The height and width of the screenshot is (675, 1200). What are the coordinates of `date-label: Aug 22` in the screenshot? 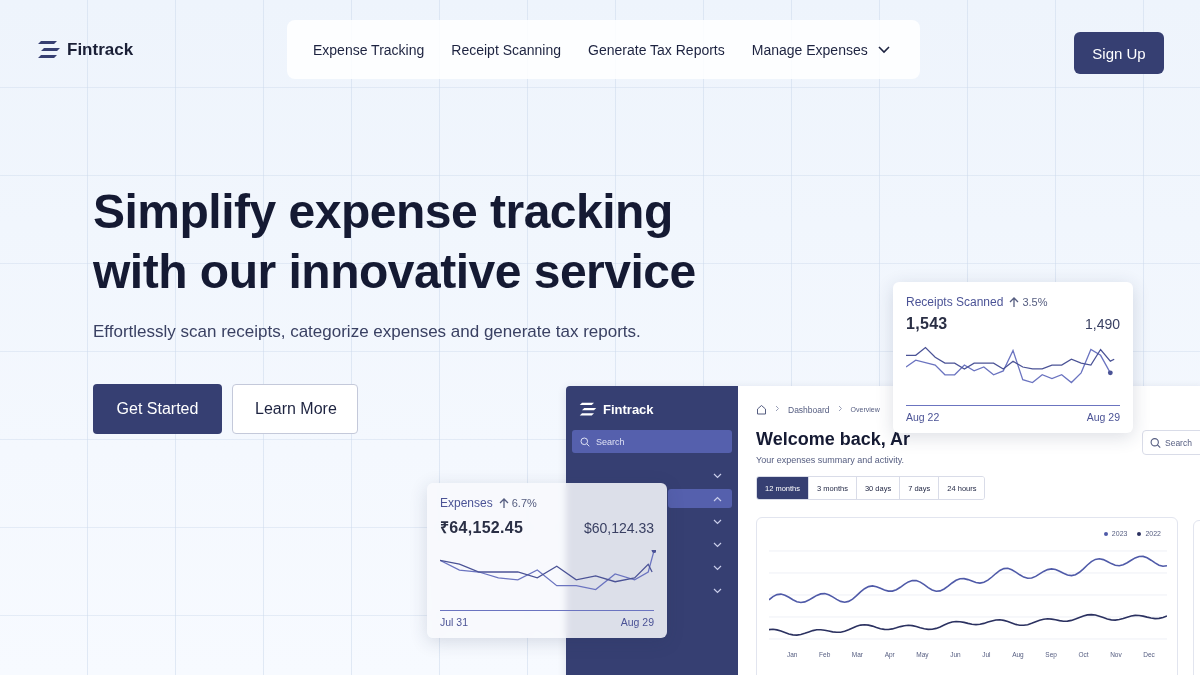 It's located at (923, 417).